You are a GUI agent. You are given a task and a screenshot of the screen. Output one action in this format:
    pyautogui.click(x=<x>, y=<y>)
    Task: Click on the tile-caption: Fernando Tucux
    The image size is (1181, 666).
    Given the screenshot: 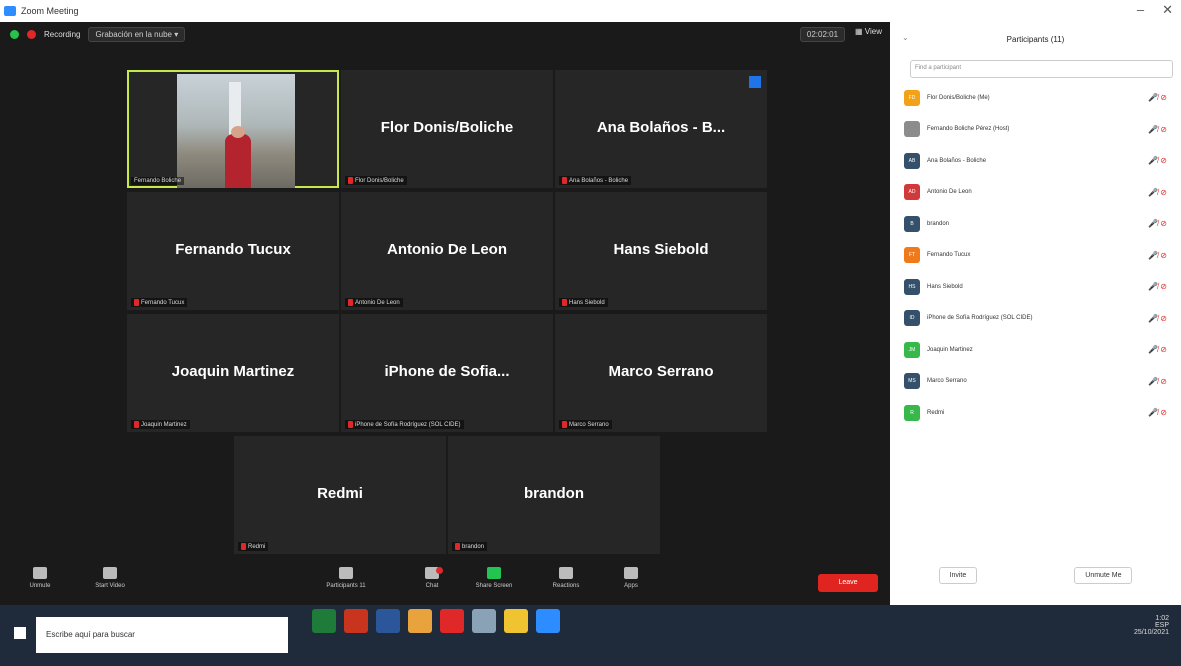 What is the action you would take?
    pyautogui.click(x=159, y=302)
    